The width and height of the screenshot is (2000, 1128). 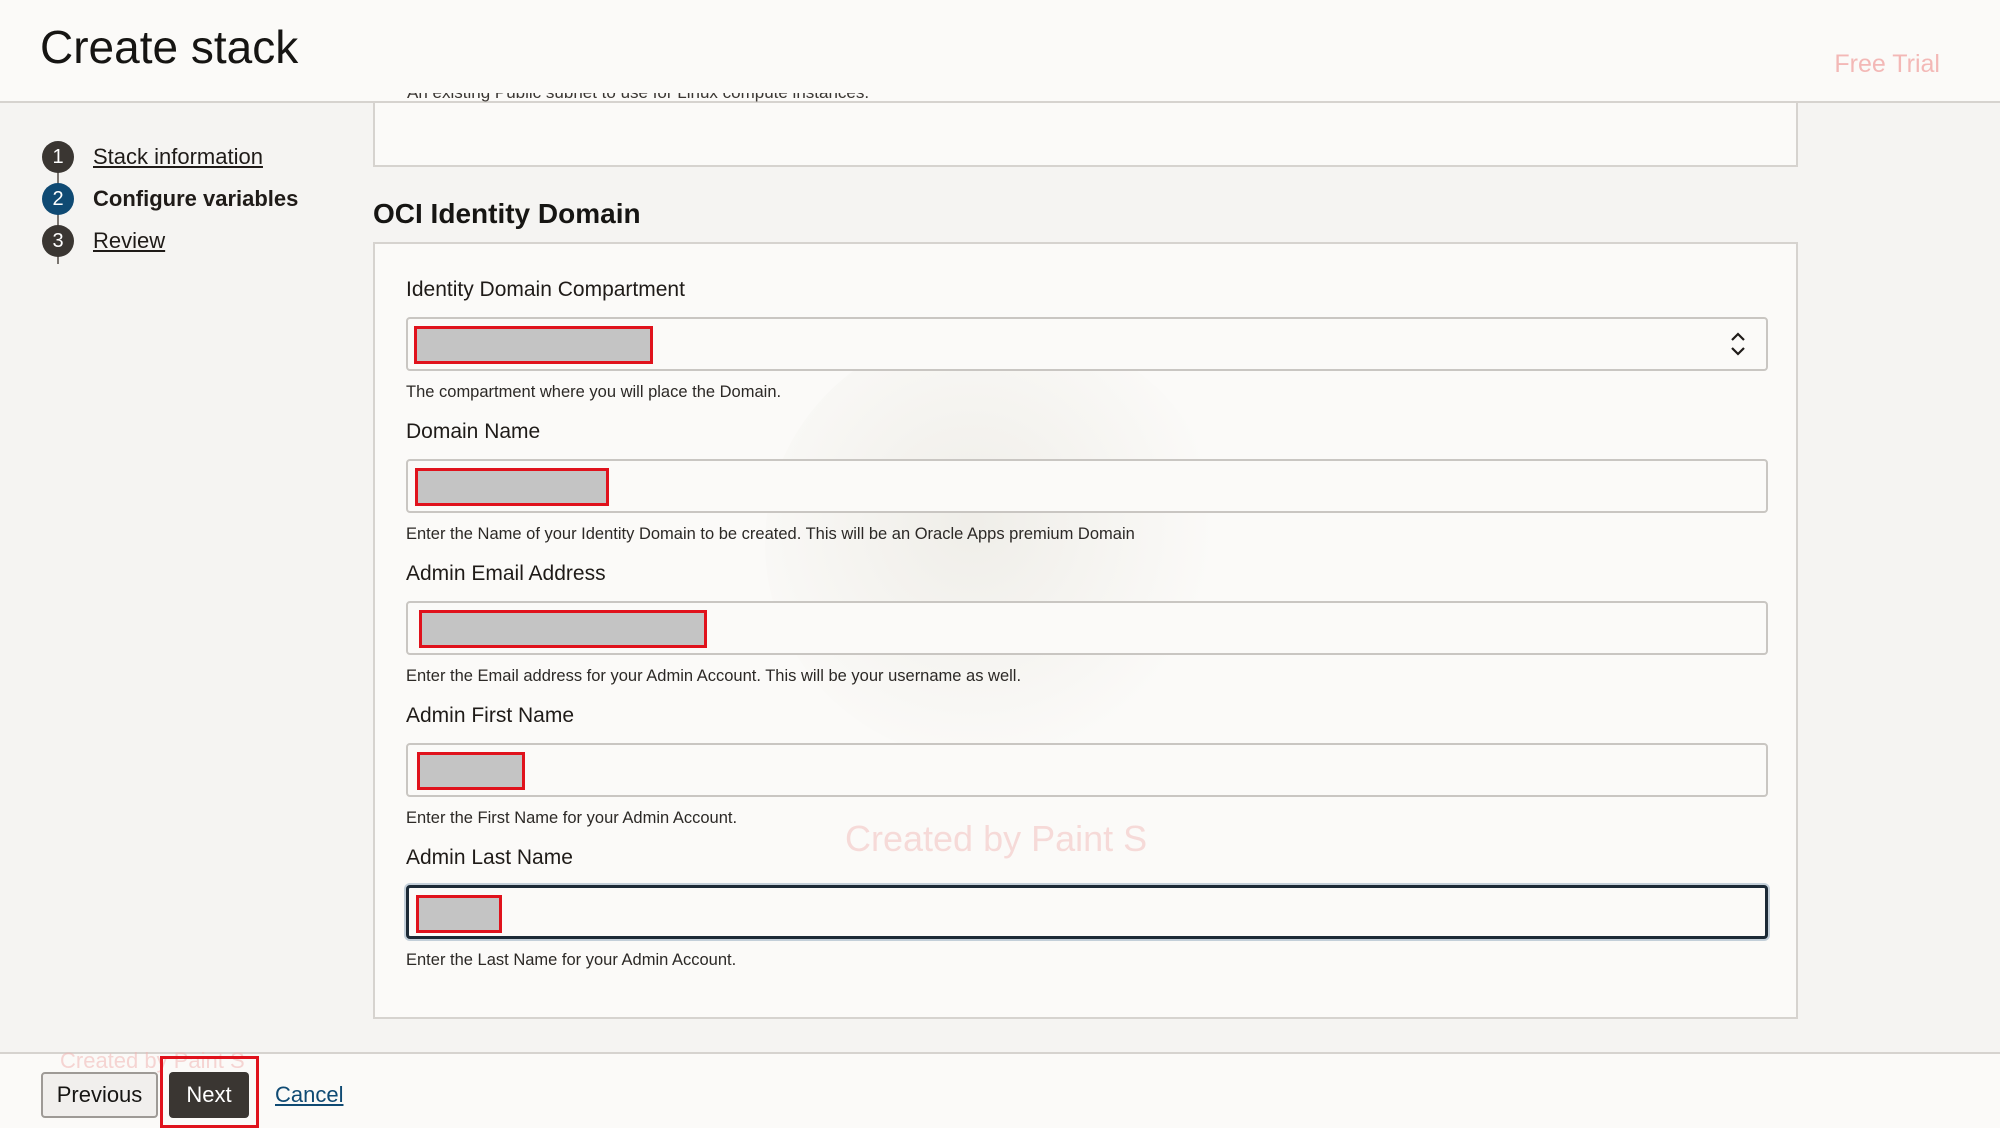 I want to click on compartment-select, so click(x=1087, y=344).